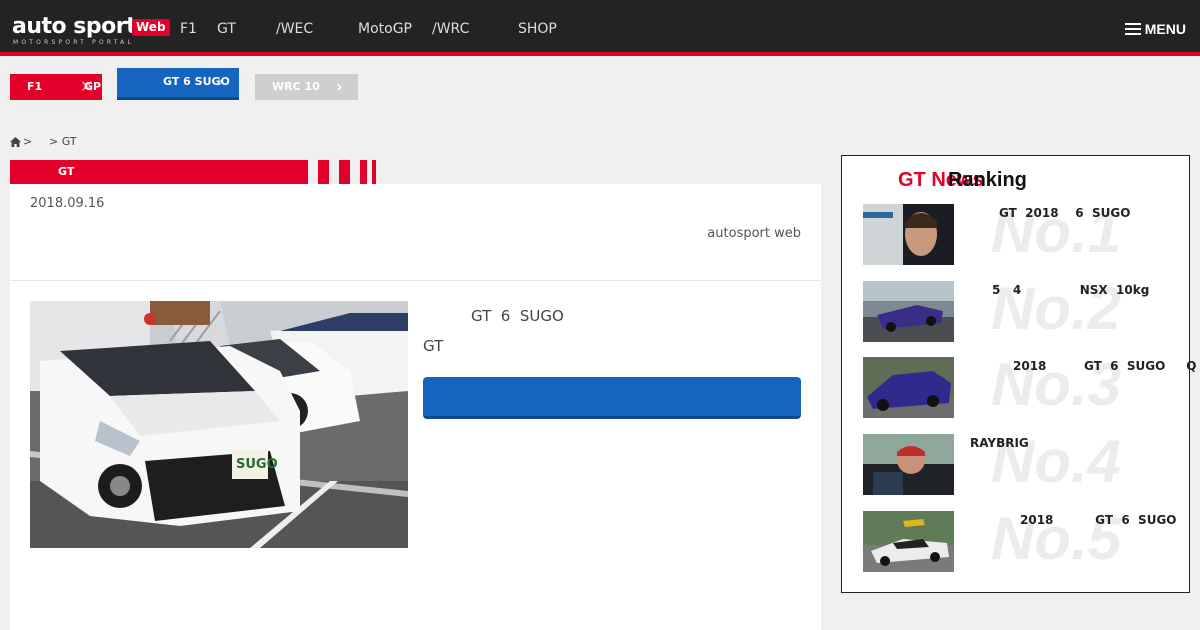 The height and width of the screenshot is (630, 1200). What do you see at coordinates (188, 29) in the screenshot?
I see `nav-f1: F1` at bounding box center [188, 29].